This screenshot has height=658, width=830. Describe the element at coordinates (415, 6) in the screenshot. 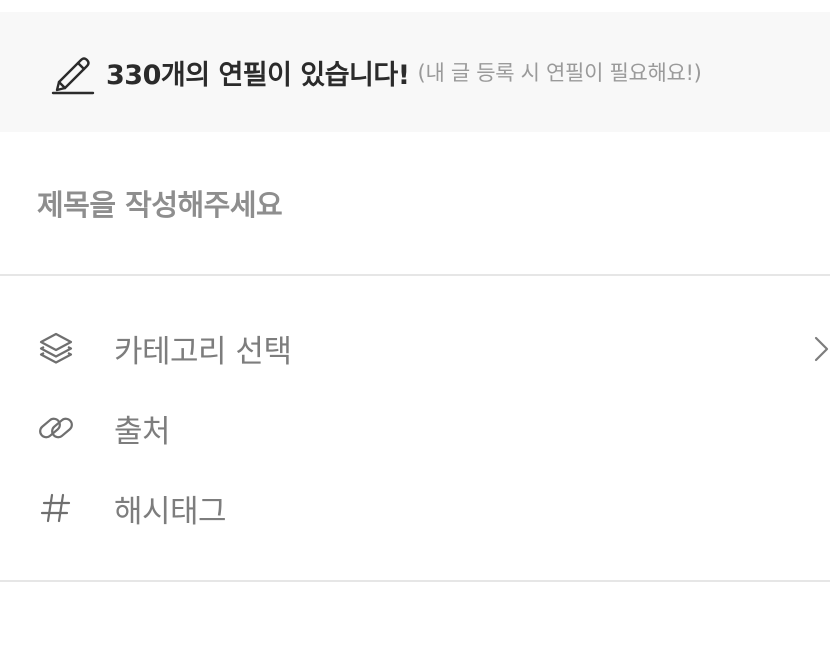

I see `top-strip` at that location.